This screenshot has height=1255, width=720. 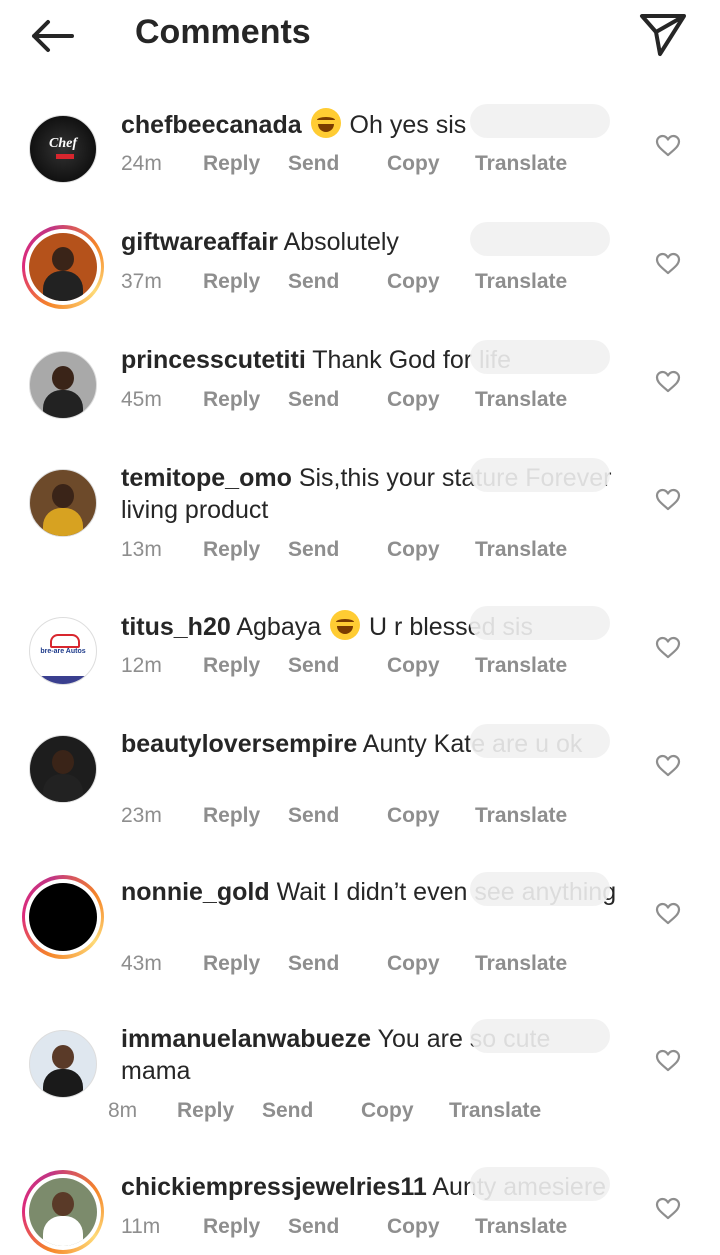 I want to click on avatar: Chef, so click(x=63, y=149).